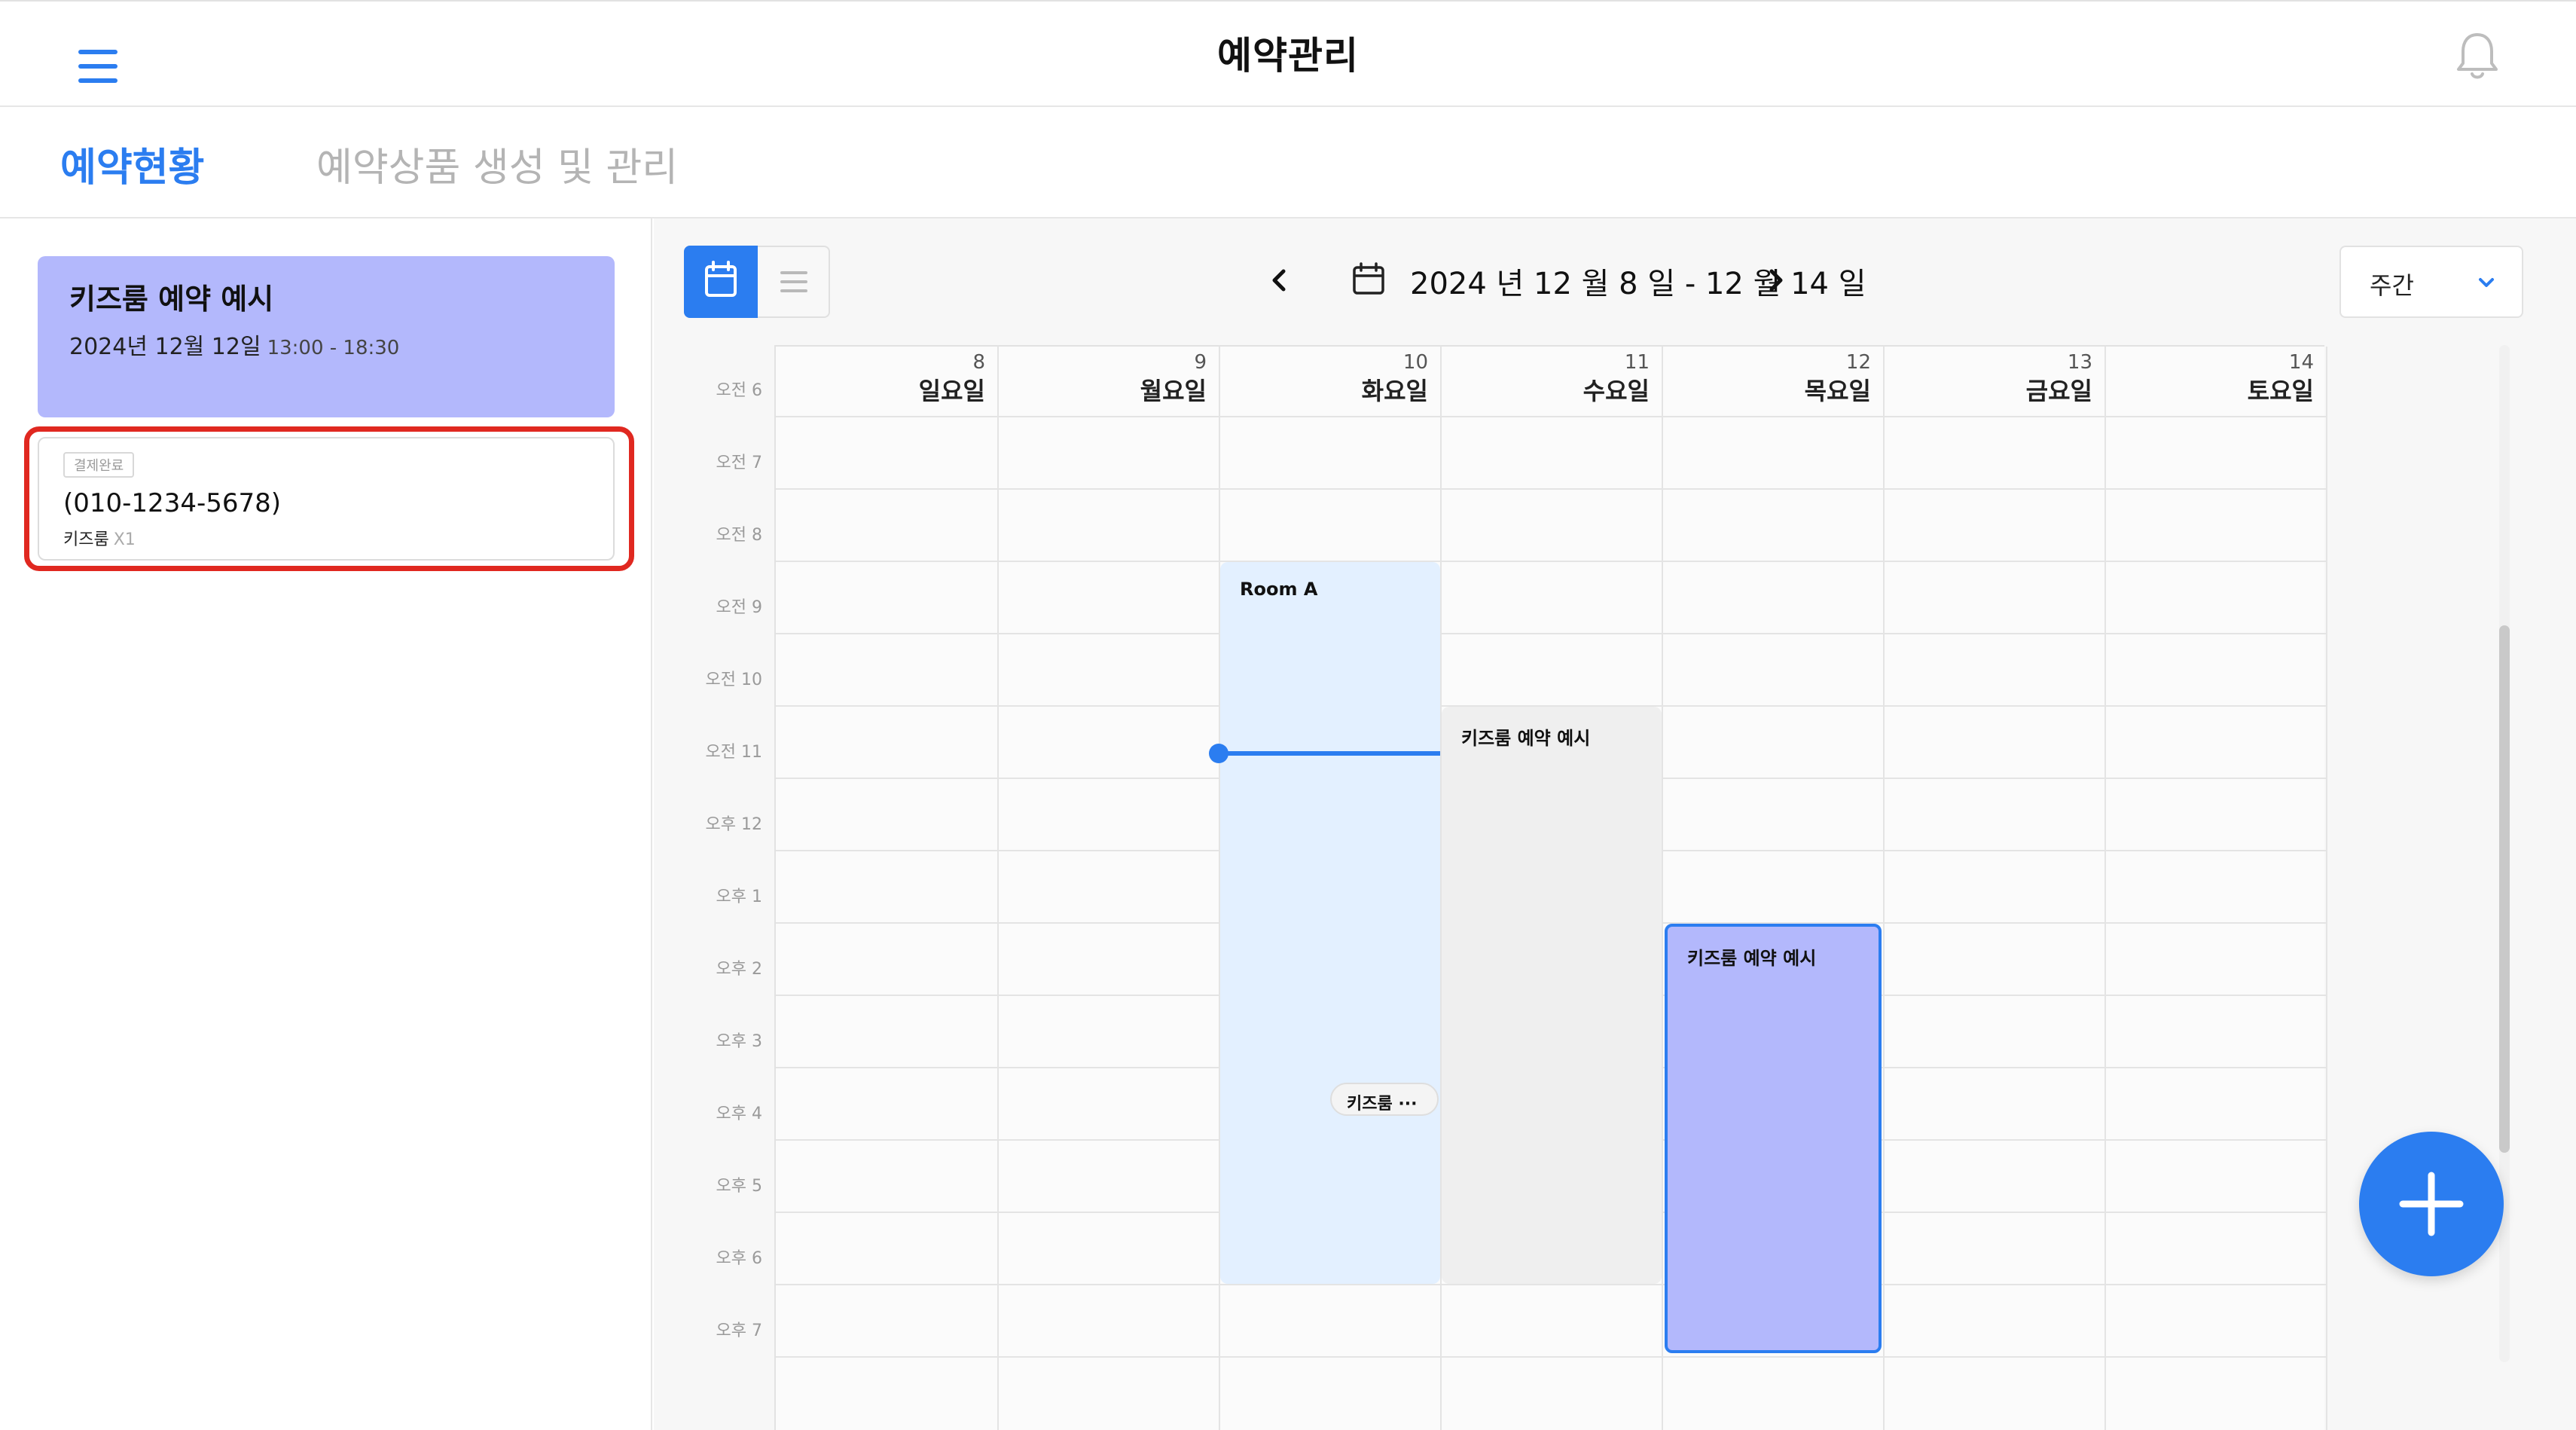 This screenshot has width=2576, height=1430. What do you see at coordinates (952, 391) in the screenshot?
I see `day-name: 일요일` at bounding box center [952, 391].